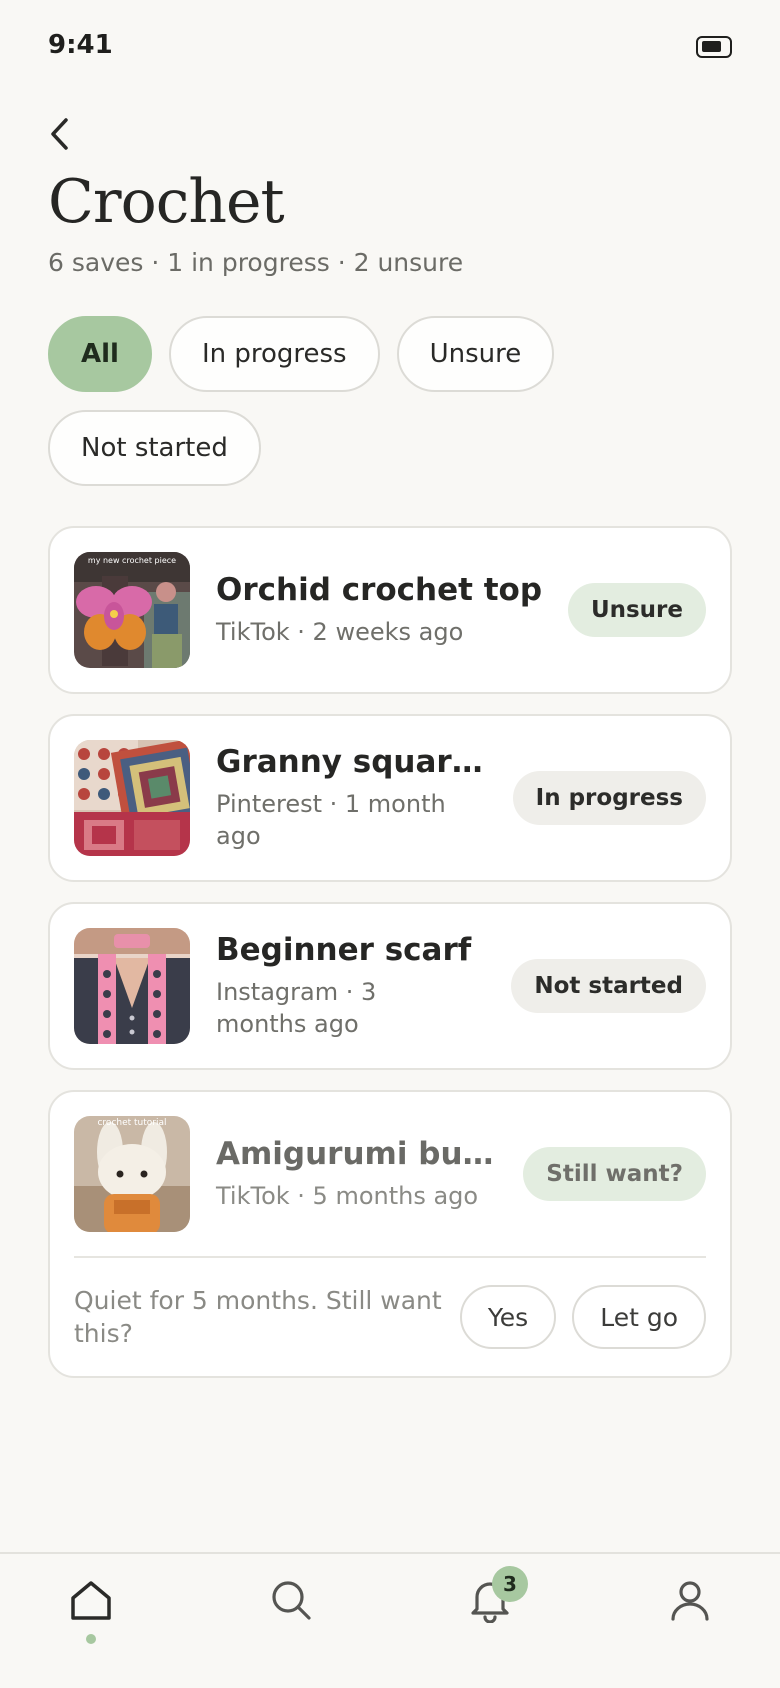 The width and height of the screenshot is (780, 1688). What do you see at coordinates (362, 1154) in the screenshot?
I see `card-title: Amigurumi bunny` at bounding box center [362, 1154].